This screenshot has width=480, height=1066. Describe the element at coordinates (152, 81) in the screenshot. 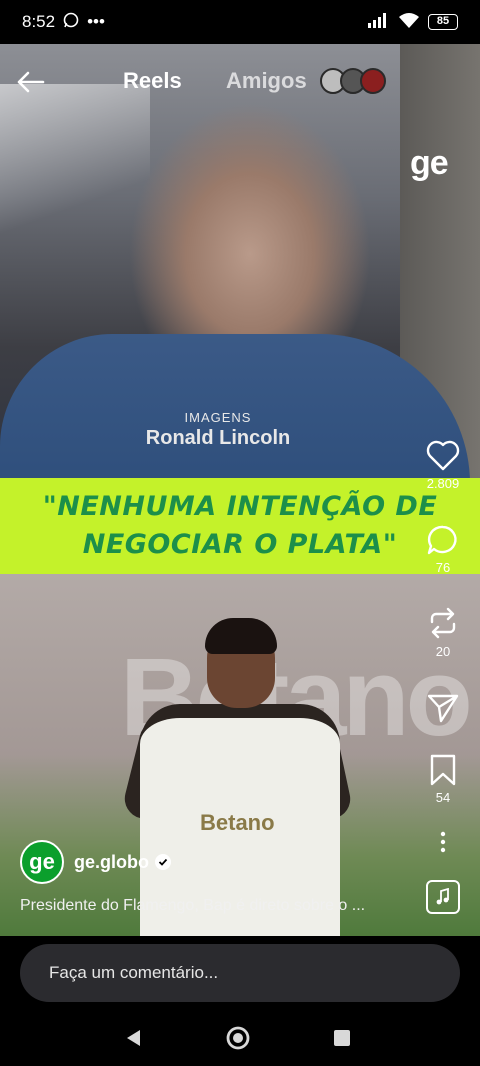

I see `tab-reels: Reels` at that location.